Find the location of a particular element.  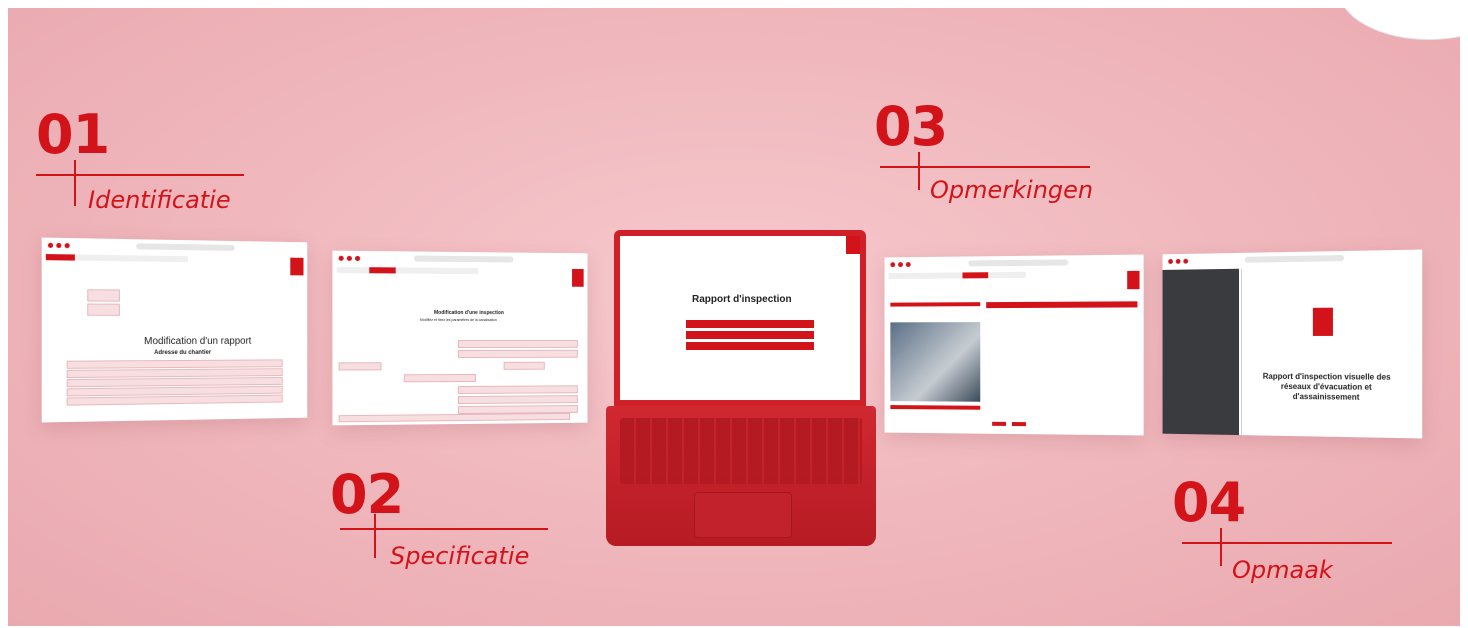

report-number-field is located at coordinates (103, 295).